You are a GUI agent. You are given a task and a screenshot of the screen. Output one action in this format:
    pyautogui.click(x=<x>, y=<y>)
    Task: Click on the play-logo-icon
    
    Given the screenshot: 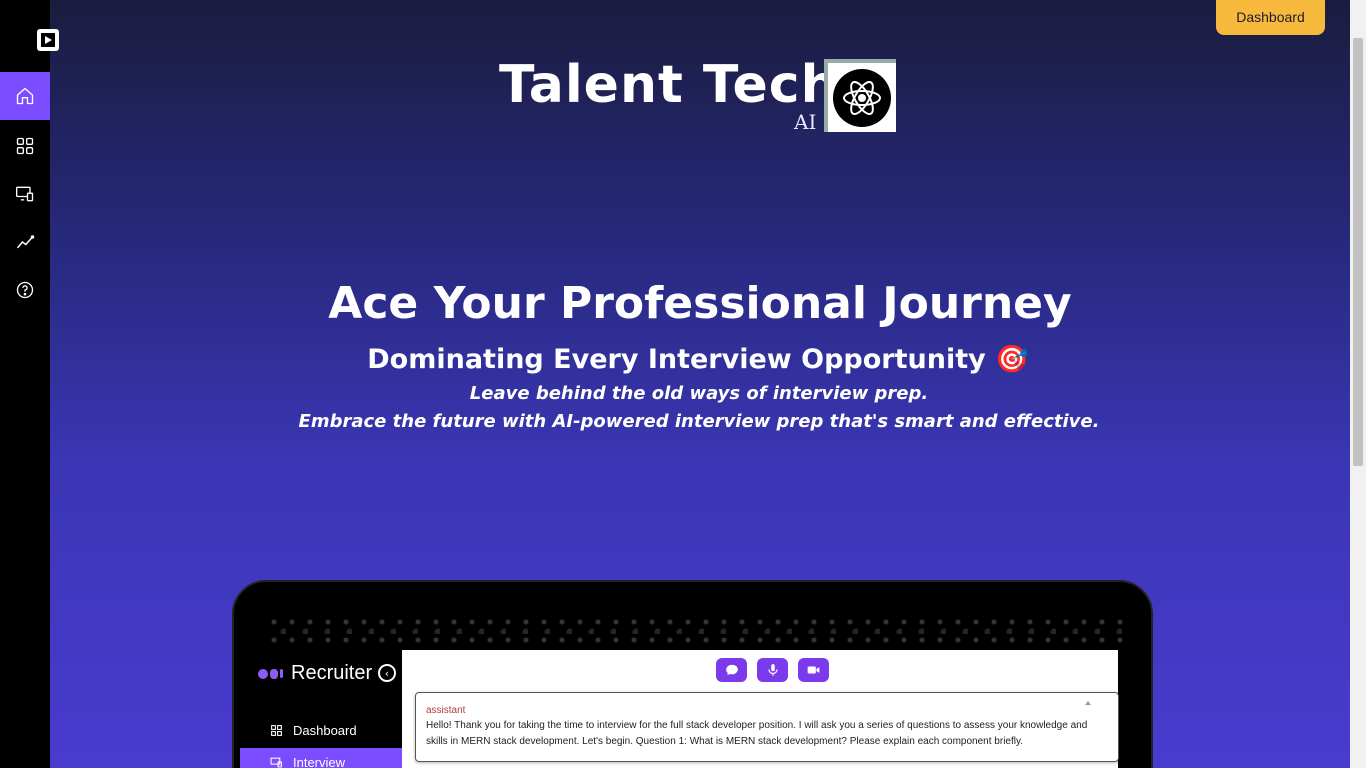 What is the action you would take?
    pyautogui.click(x=48, y=40)
    